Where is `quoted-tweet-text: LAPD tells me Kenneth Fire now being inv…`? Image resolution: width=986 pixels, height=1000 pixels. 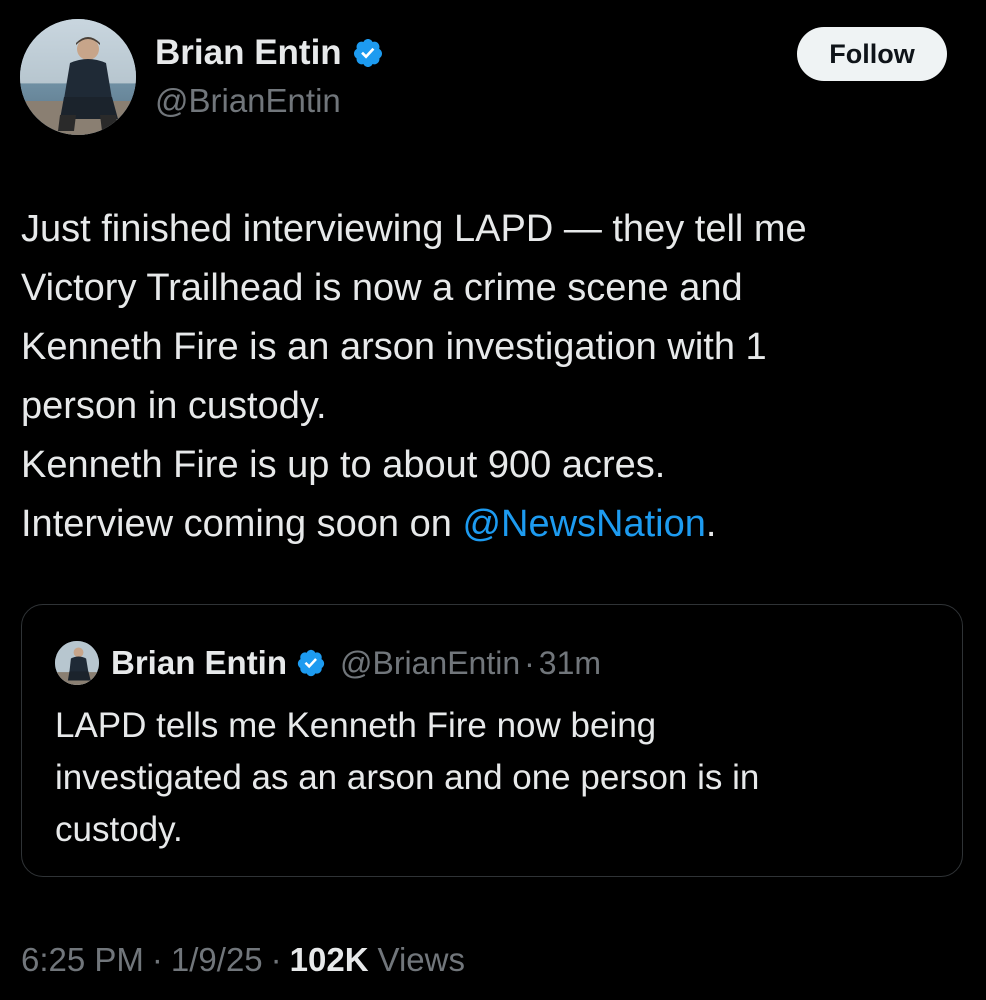
quoted-tweet-text: LAPD tells me Kenneth Fire now being inv… is located at coordinates (495, 778).